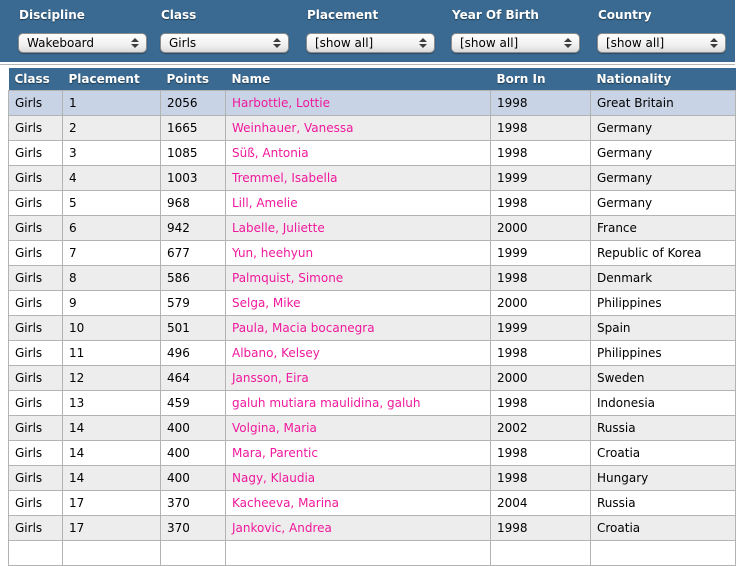  Describe the element at coordinates (663, 553) in the screenshot. I see `cell-nationality` at that location.